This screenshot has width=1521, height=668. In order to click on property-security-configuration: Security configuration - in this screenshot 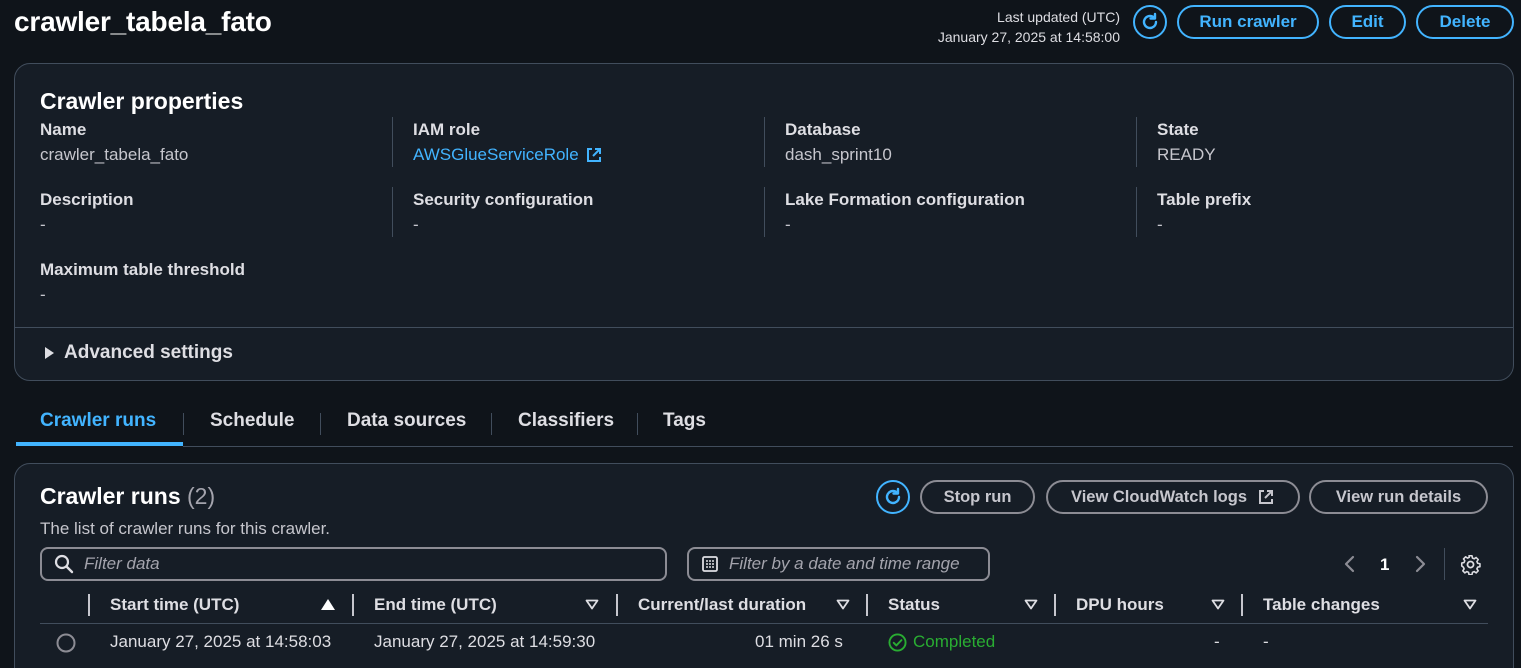, I will do `click(583, 212)`.